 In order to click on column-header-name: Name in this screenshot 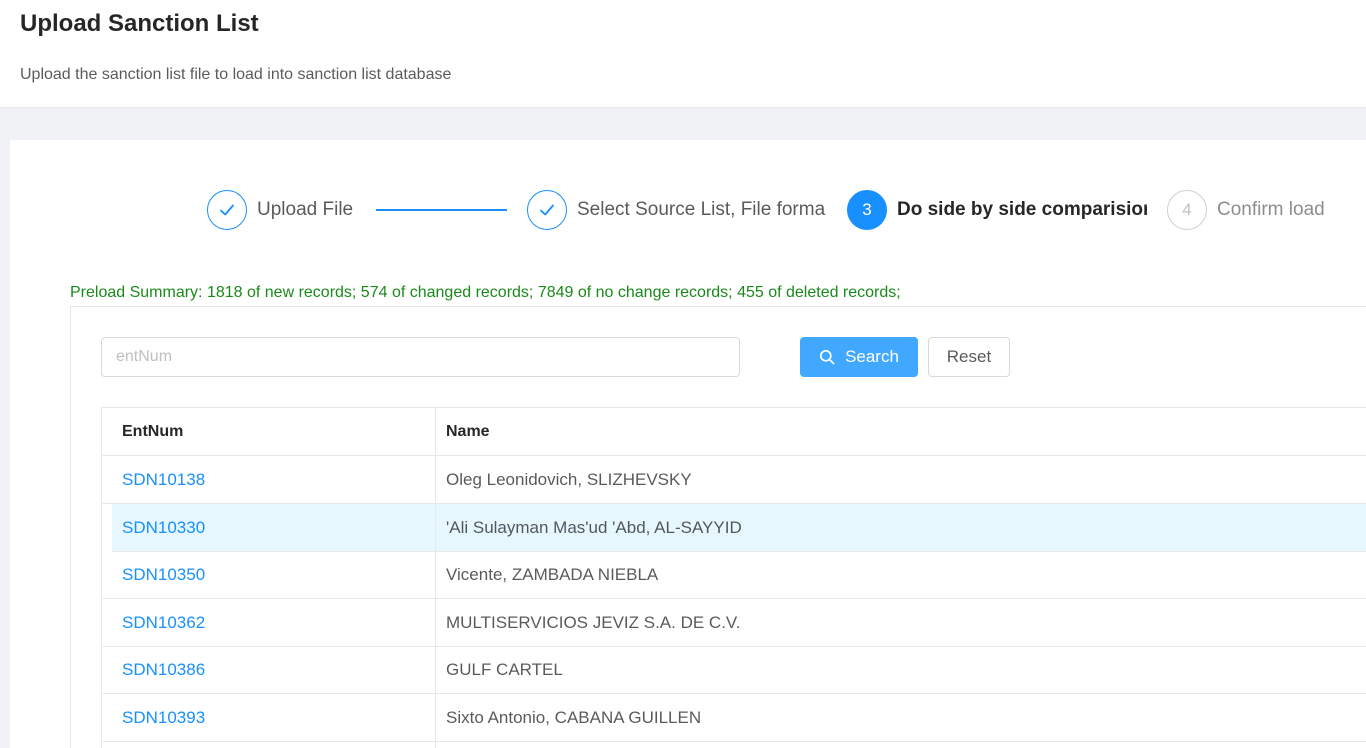, I will do `click(463, 432)`.